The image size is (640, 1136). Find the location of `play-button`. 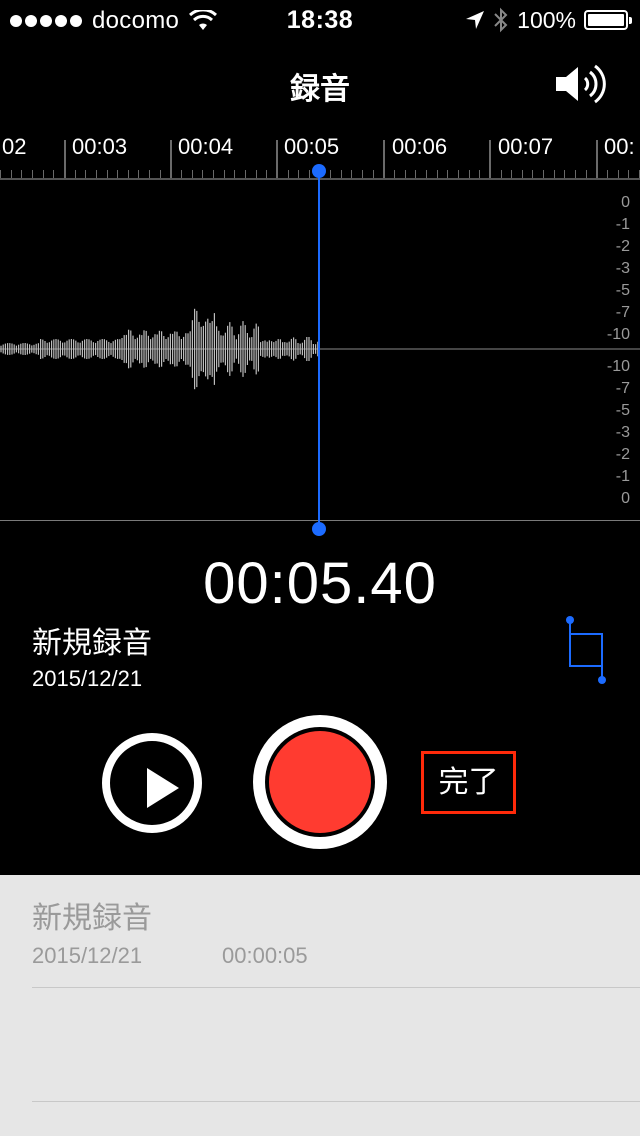

play-button is located at coordinates (152, 783).